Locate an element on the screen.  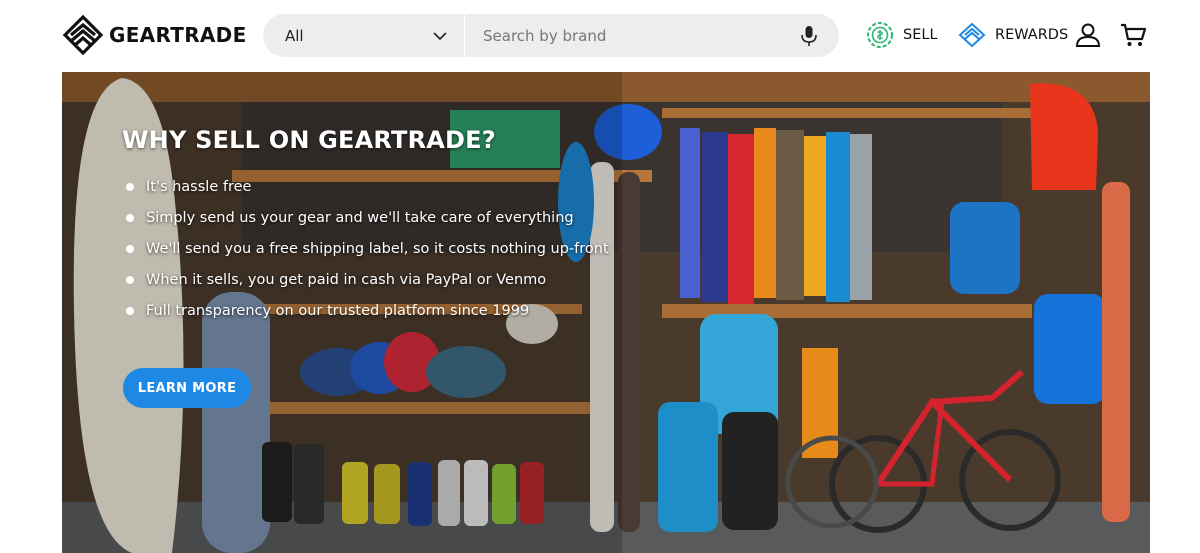
site-header: GEARTRADE All SELL is located at coordinates (600, 36).